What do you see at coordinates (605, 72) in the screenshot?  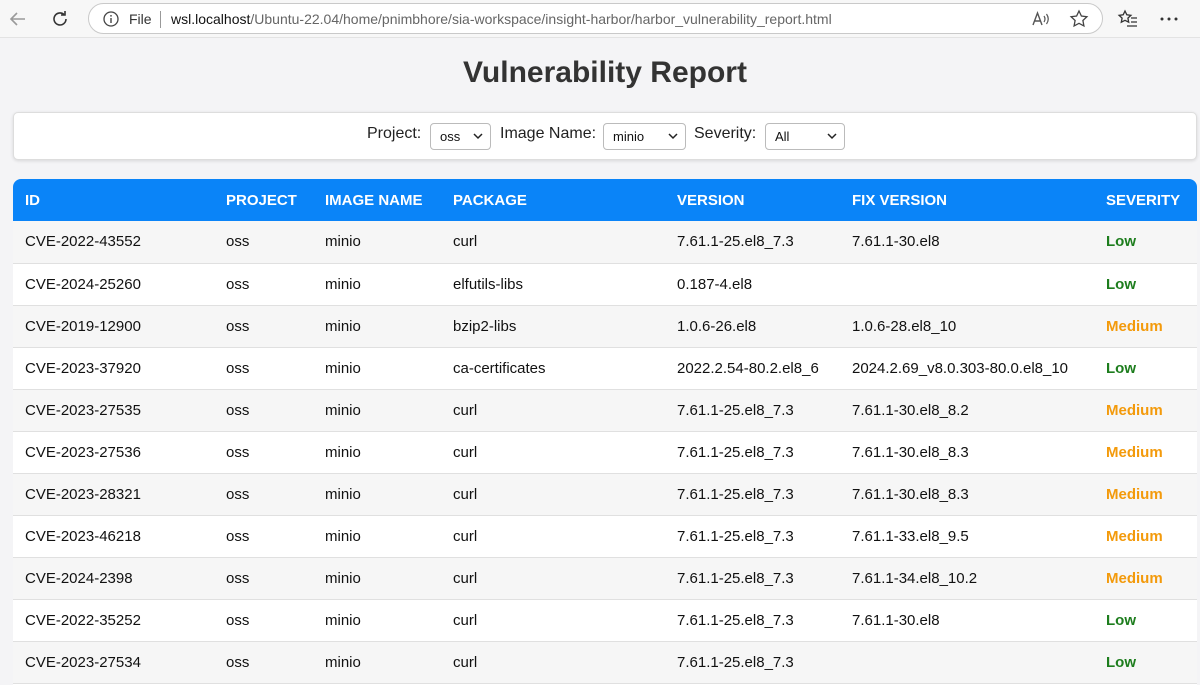 I see `page-title: Vulnerability Report` at bounding box center [605, 72].